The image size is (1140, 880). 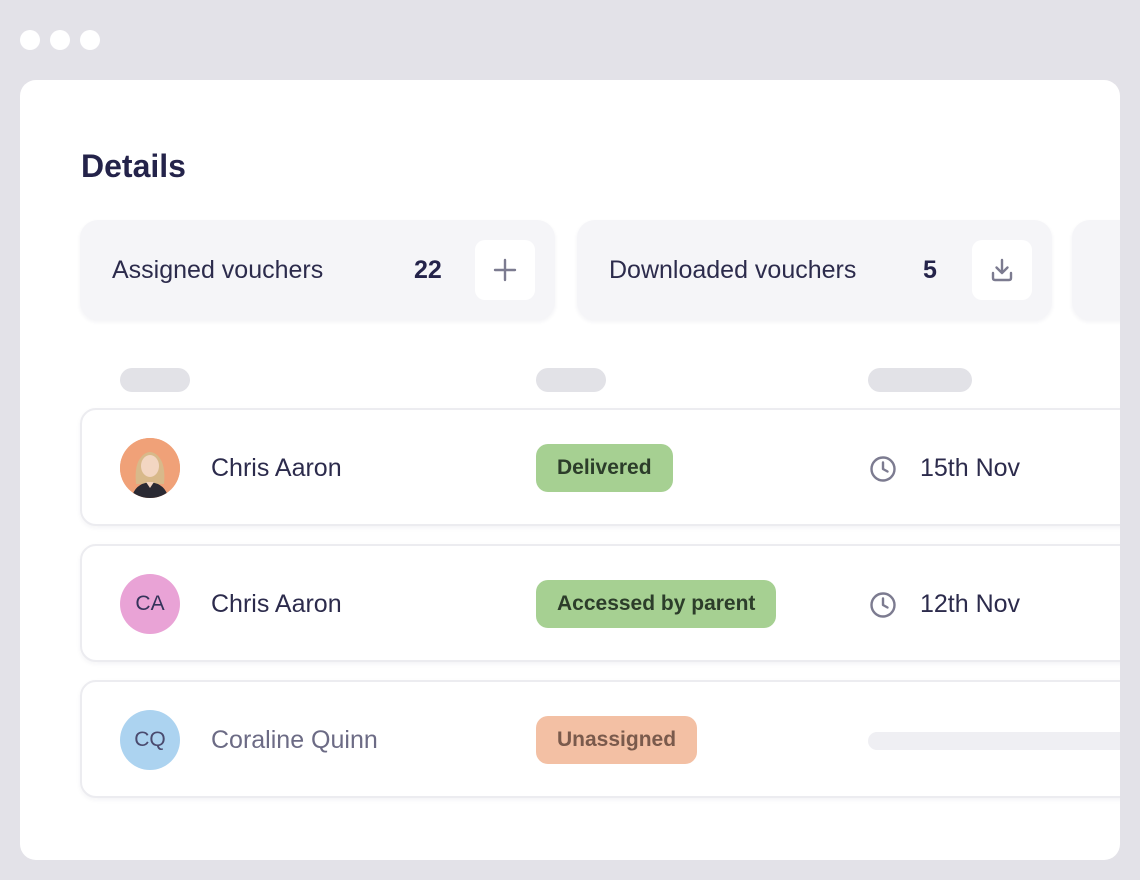 What do you see at coordinates (656, 604) in the screenshot?
I see `status-badge: Accessed by parent` at bounding box center [656, 604].